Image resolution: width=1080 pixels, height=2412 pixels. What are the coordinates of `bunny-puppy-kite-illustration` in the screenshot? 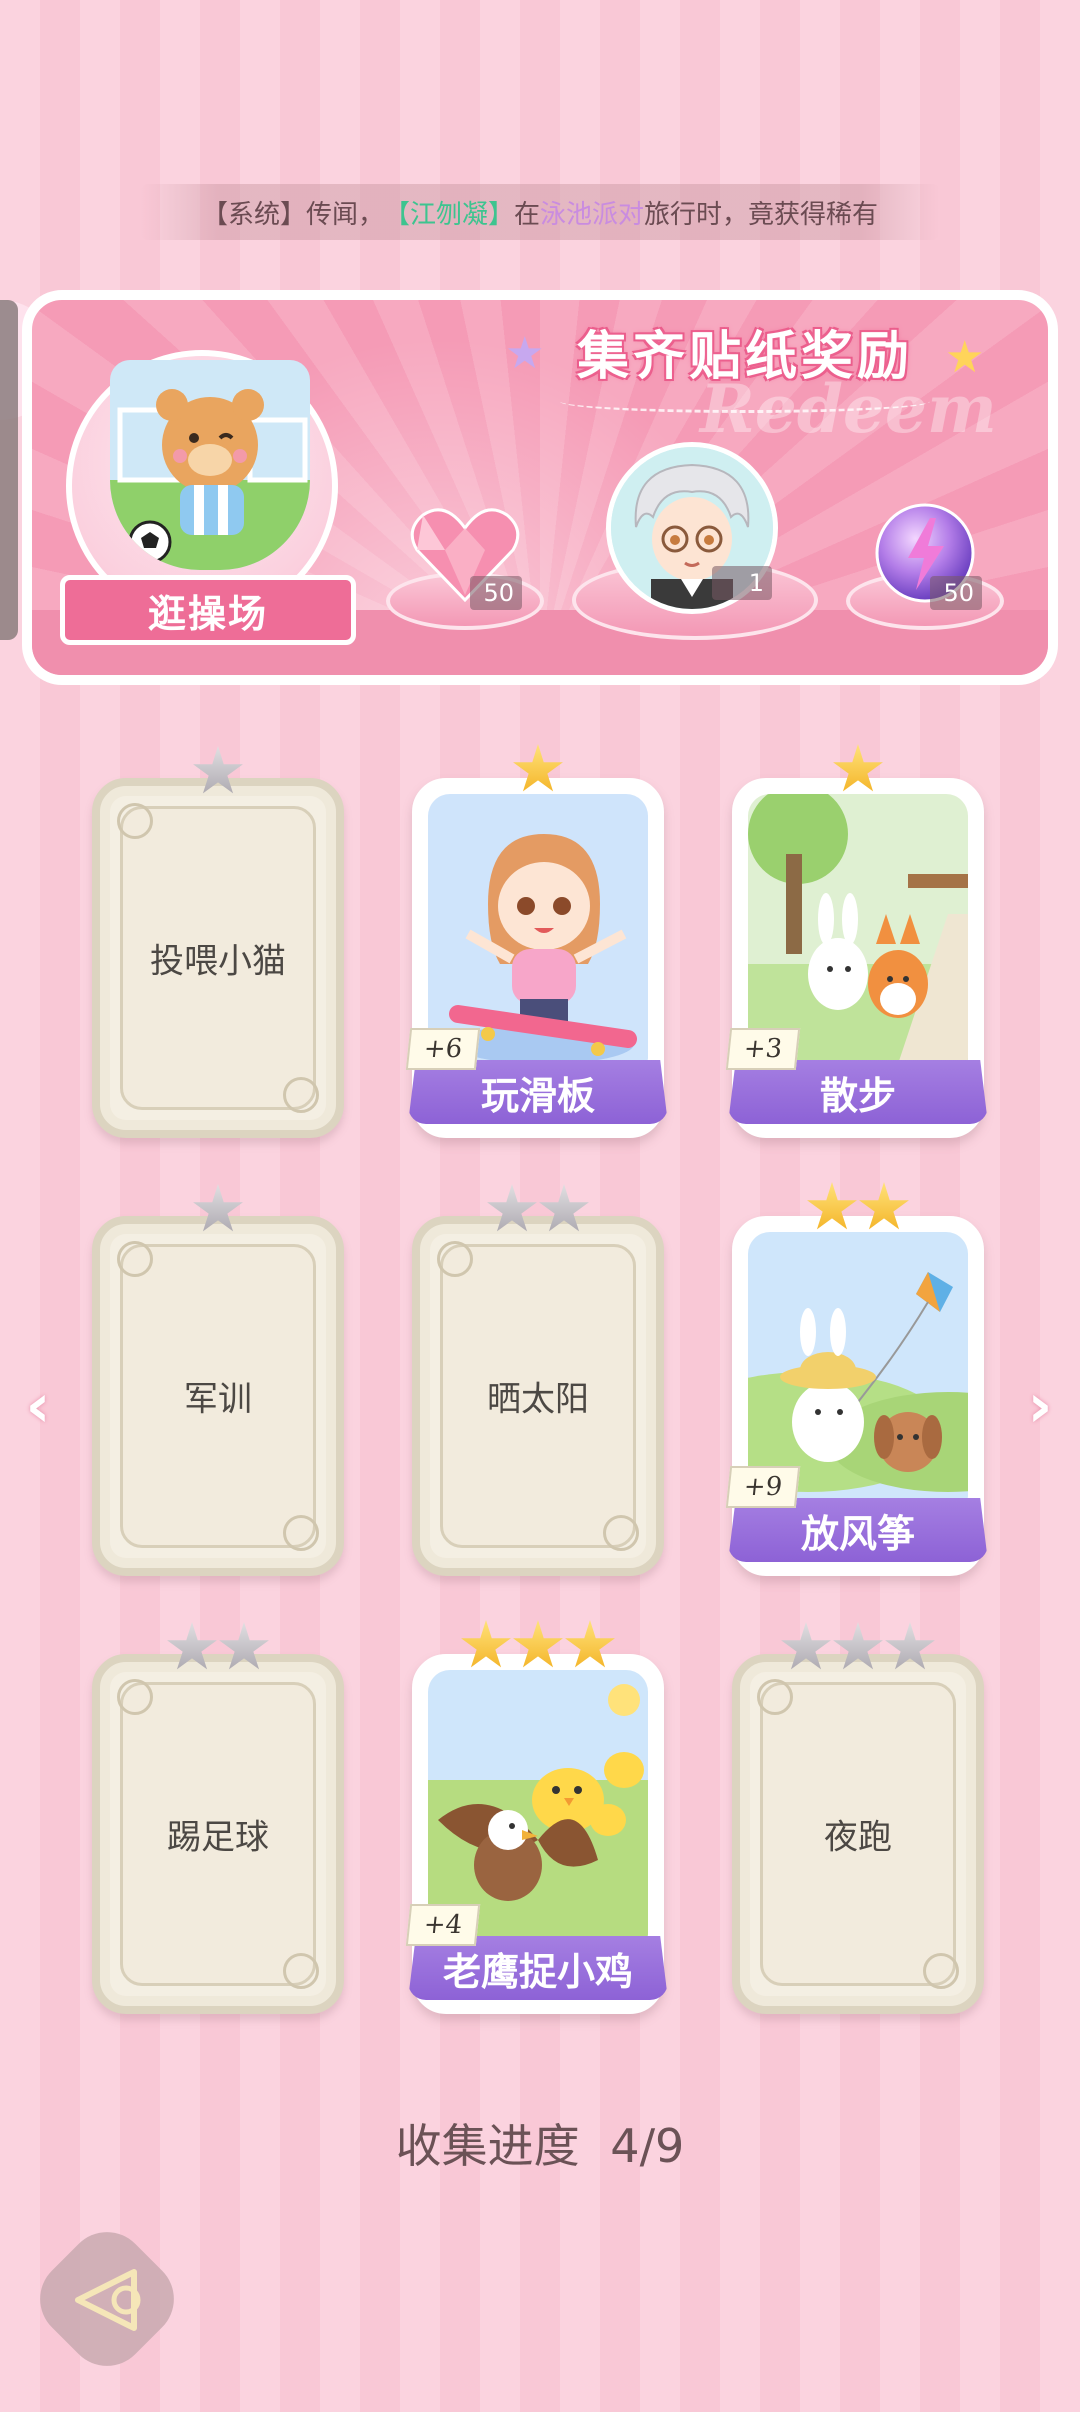 It's located at (858, 1367).